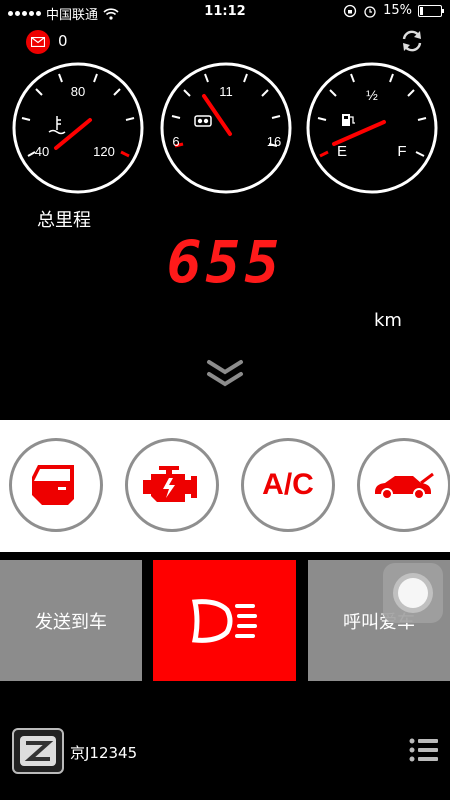  I want to click on trunk-button, so click(403, 485).